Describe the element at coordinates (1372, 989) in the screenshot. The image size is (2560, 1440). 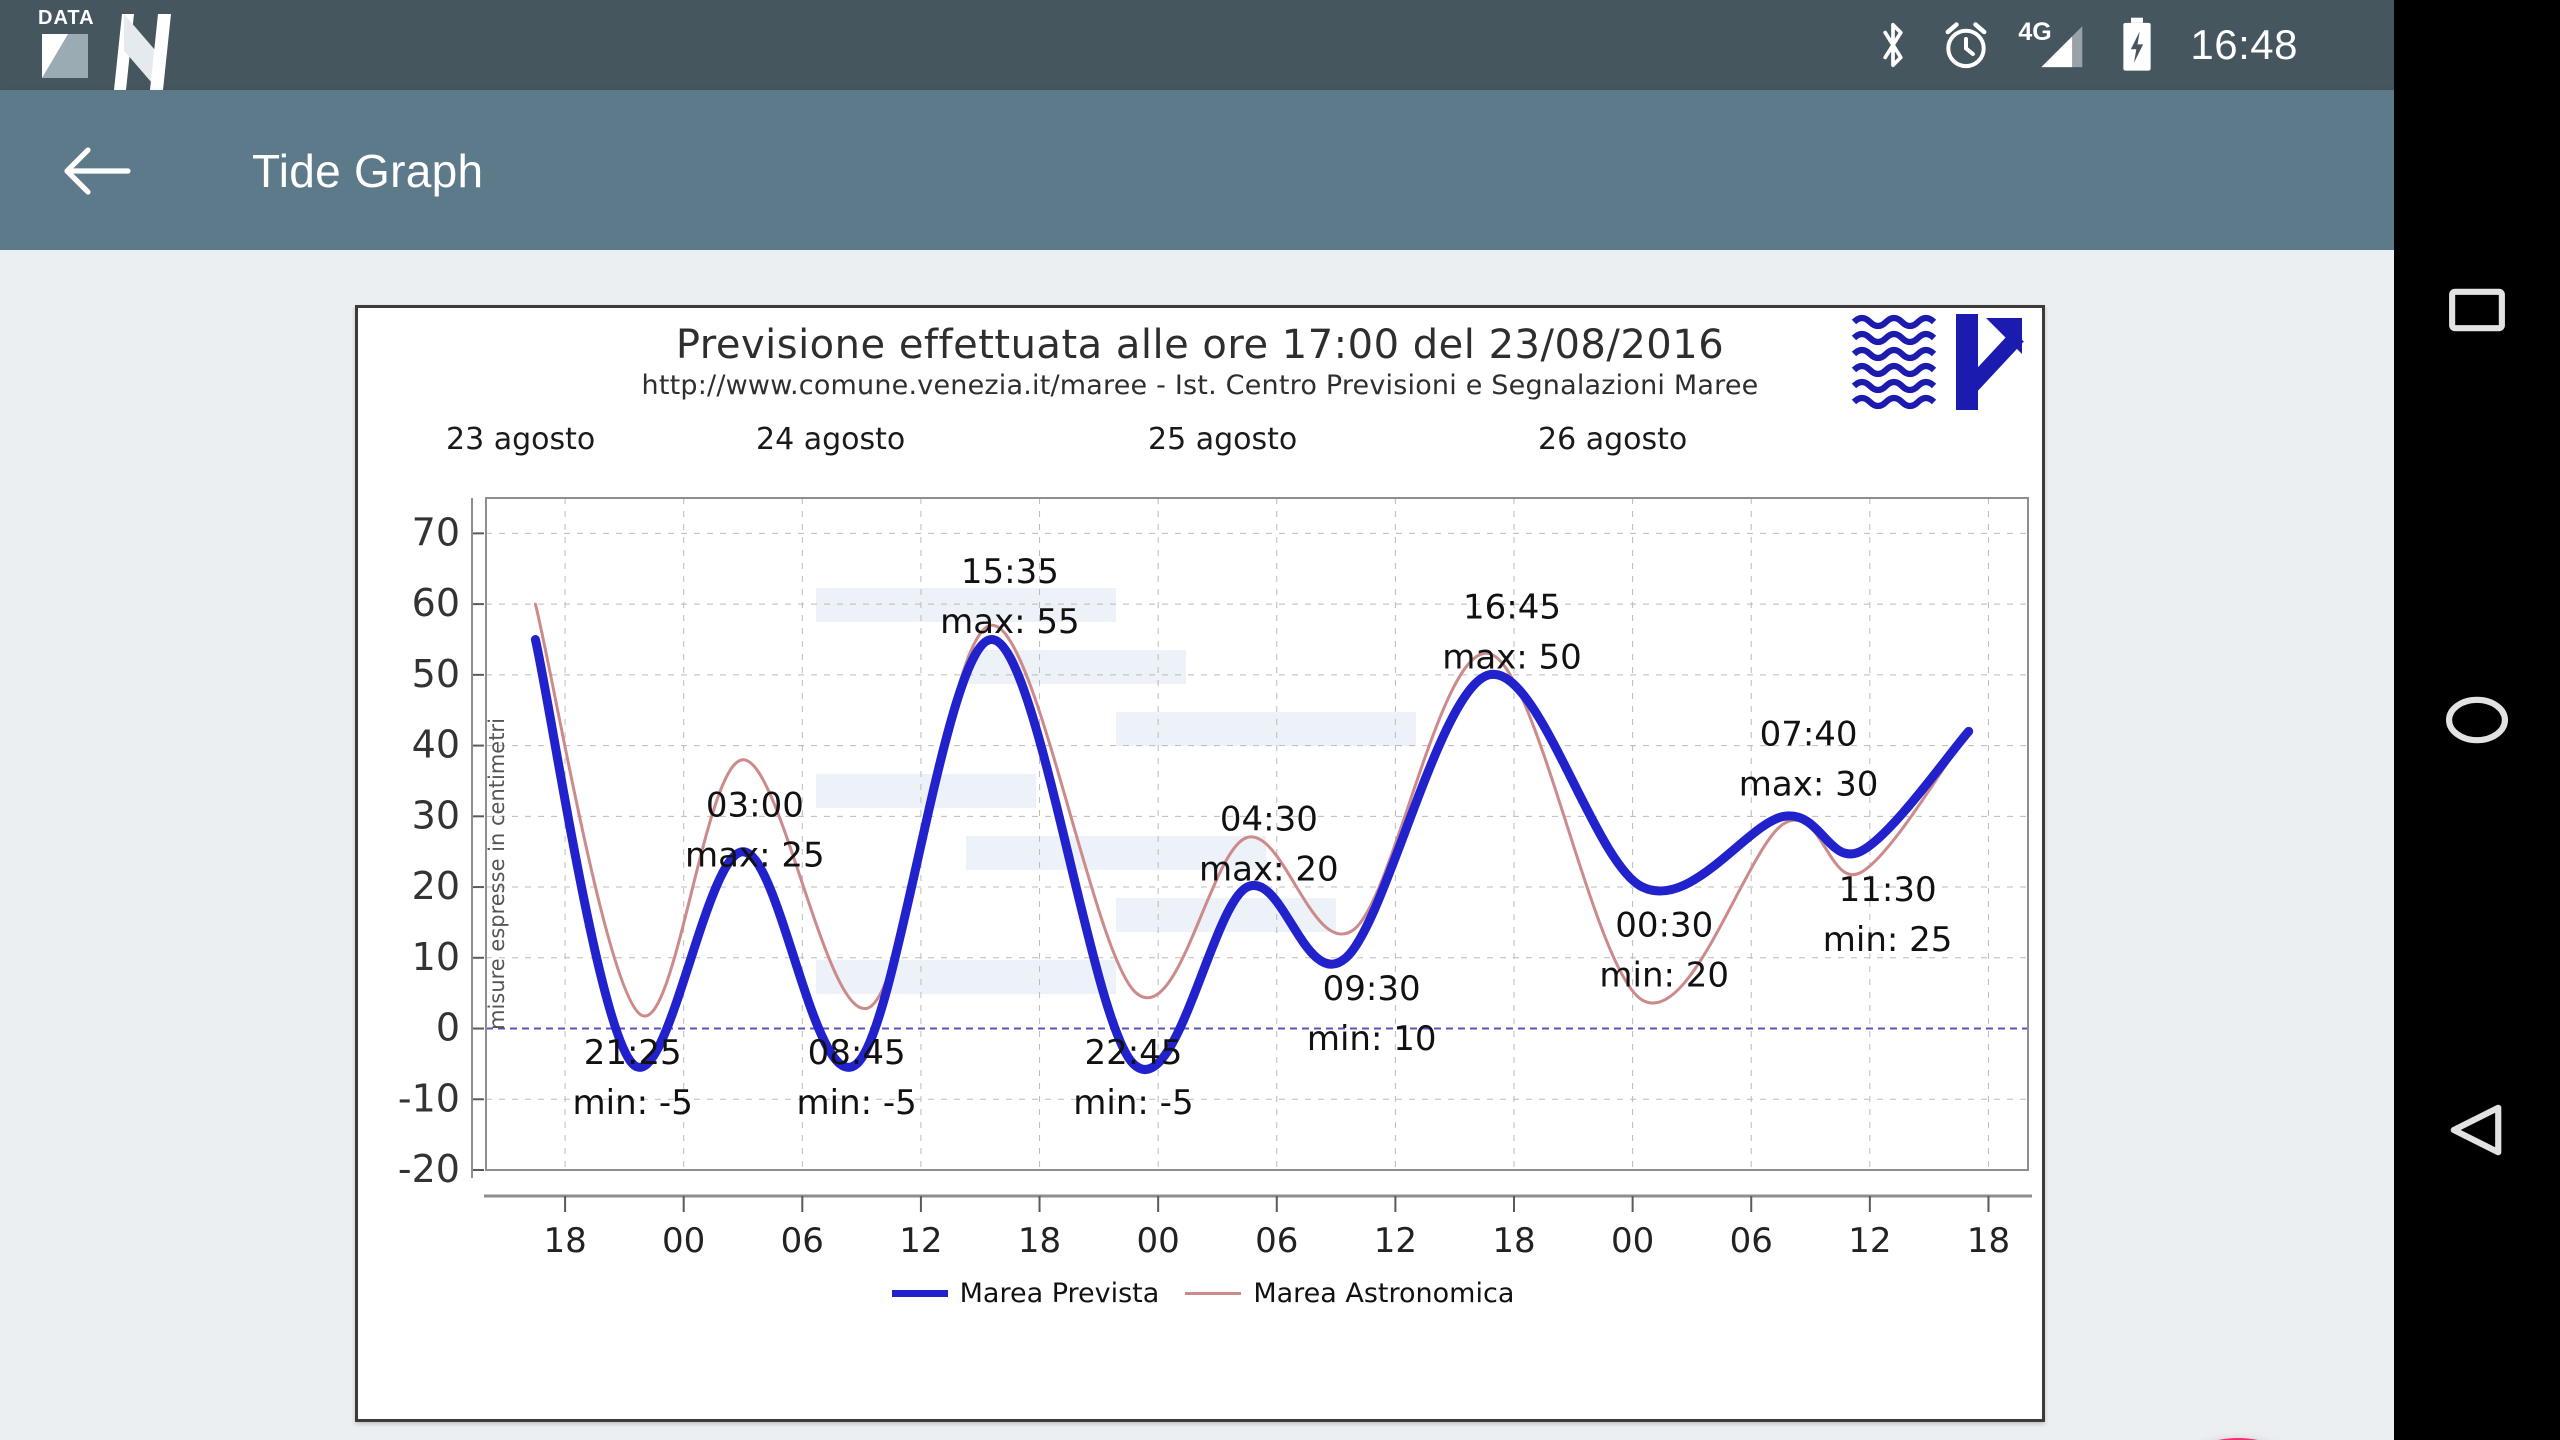
I see `svg-text: 09:30` at that location.